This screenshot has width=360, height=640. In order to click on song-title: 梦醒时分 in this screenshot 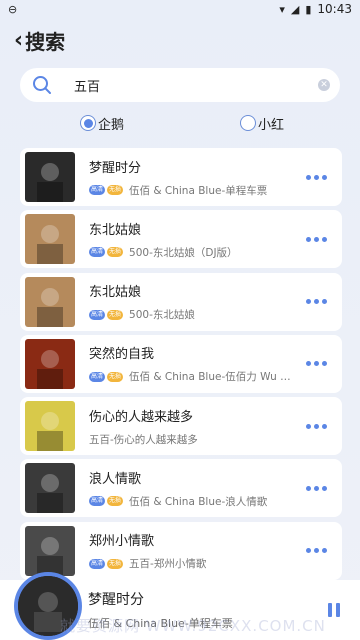, I will do `click(115, 168)`.